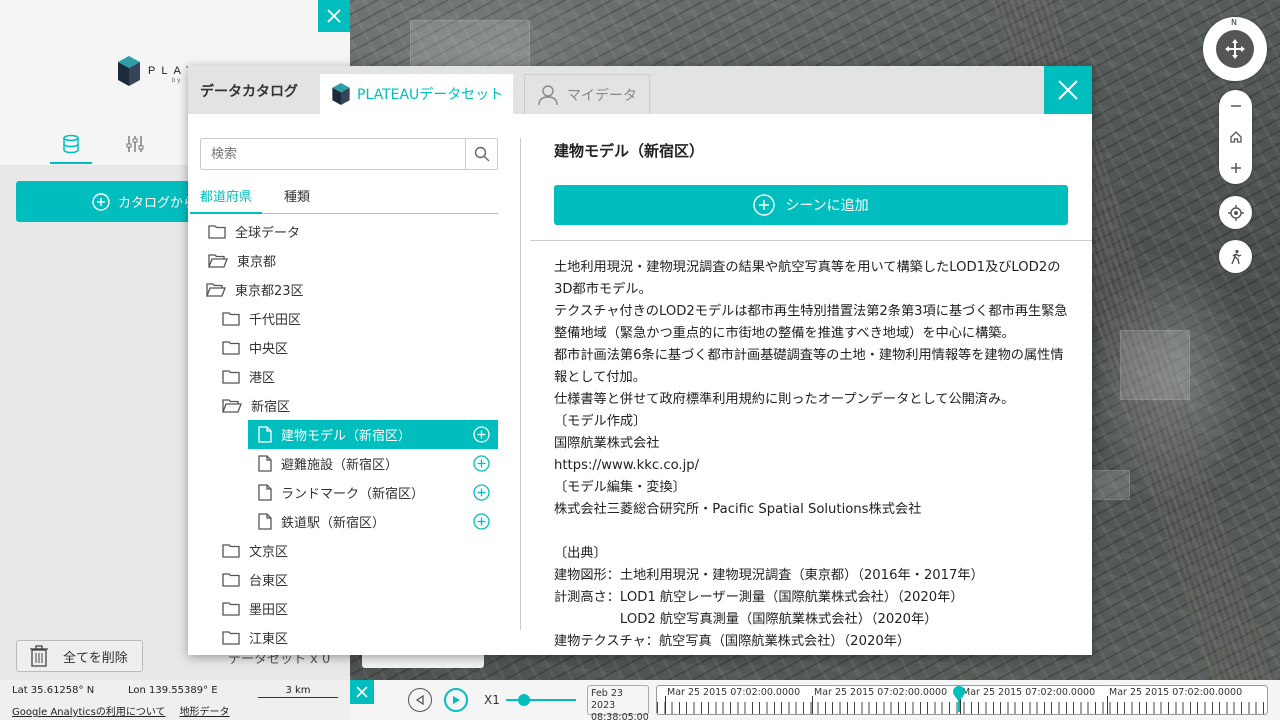 The image size is (1280, 720). What do you see at coordinates (373, 463) in the screenshot?
I see `tree-dataset-item: 避難施設（新宿区）` at bounding box center [373, 463].